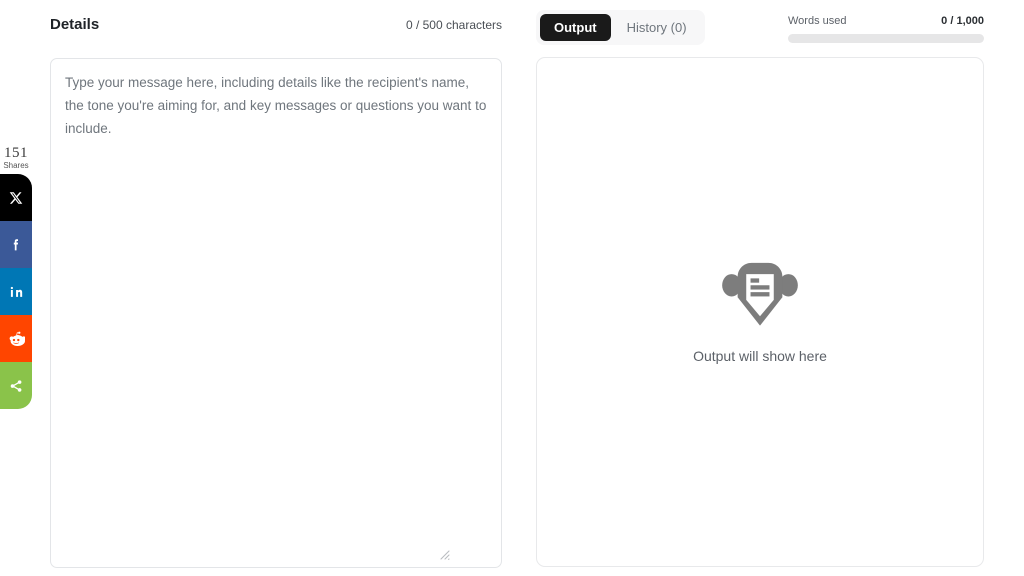  What do you see at coordinates (657, 27) in the screenshot?
I see `tab-history: History (0)` at bounding box center [657, 27].